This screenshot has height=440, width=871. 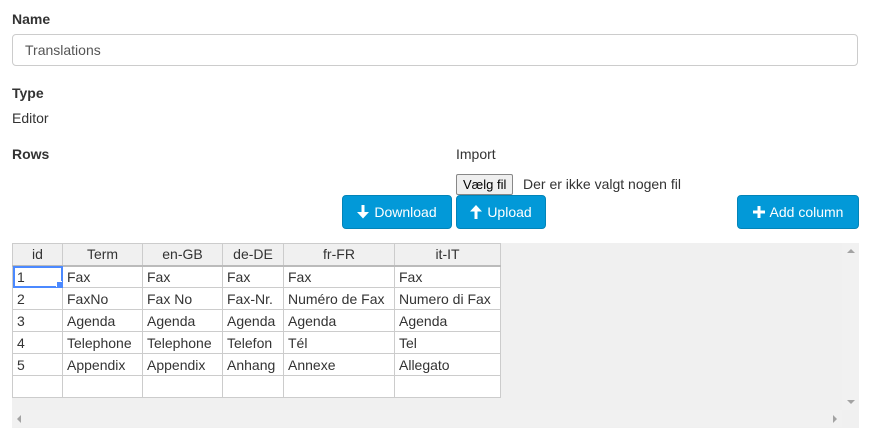 What do you see at coordinates (253, 342) in the screenshot?
I see `table-cell: Telefon` at bounding box center [253, 342].